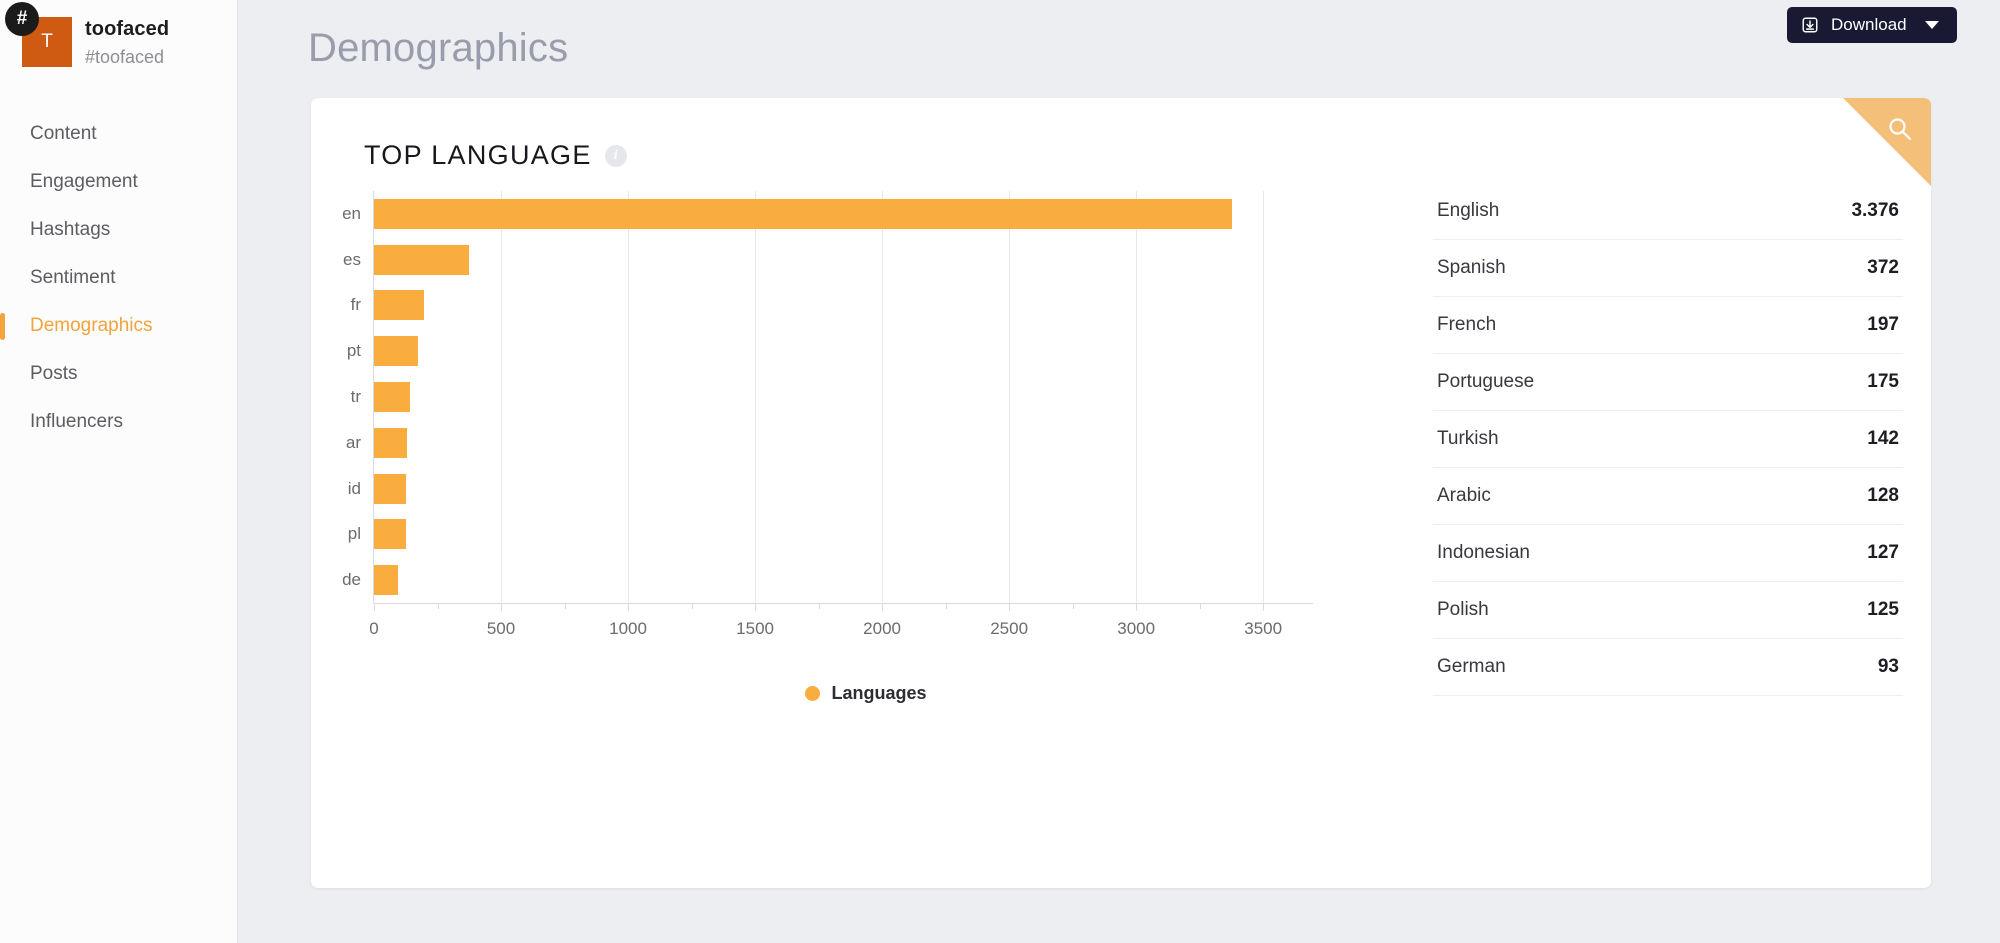  What do you see at coordinates (352, 259) in the screenshot?
I see `chart-category-label: es` at bounding box center [352, 259].